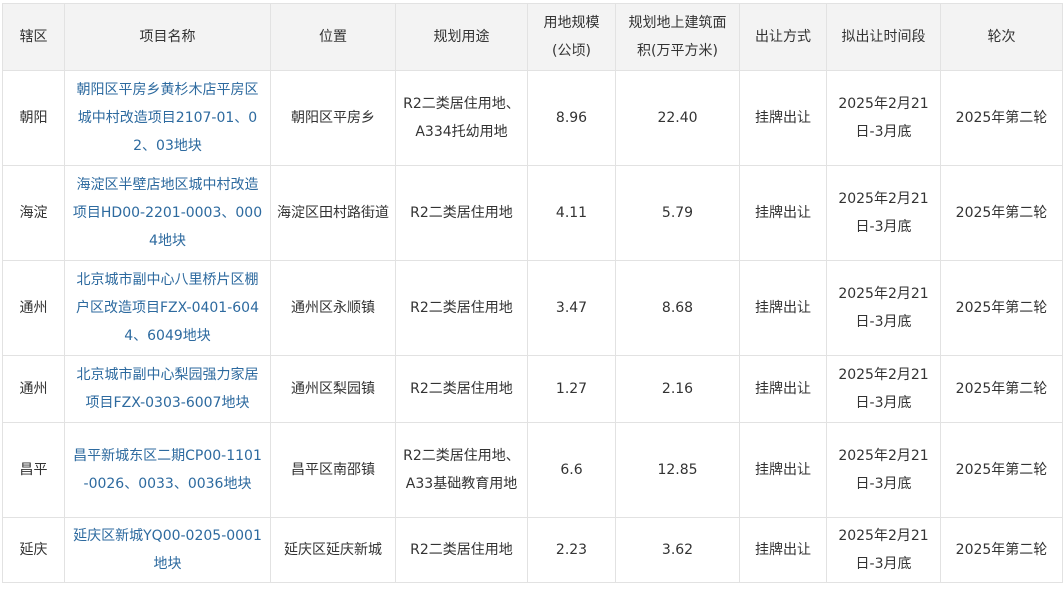 The height and width of the screenshot is (591, 1064). What do you see at coordinates (571, 213) in the screenshot?
I see `cell-land-area: 4.11` at bounding box center [571, 213].